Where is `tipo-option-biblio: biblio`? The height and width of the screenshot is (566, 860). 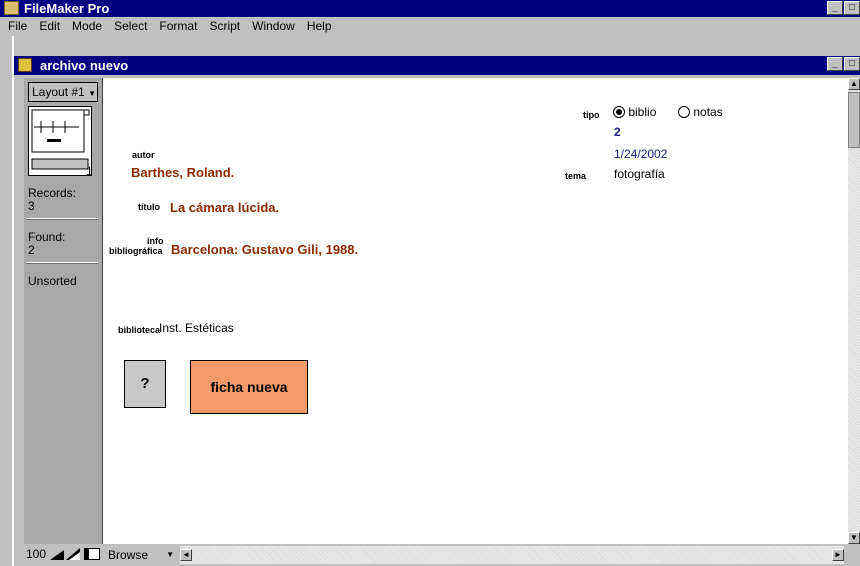
tipo-option-biblio: biblio is located at coordinates (642, 112).